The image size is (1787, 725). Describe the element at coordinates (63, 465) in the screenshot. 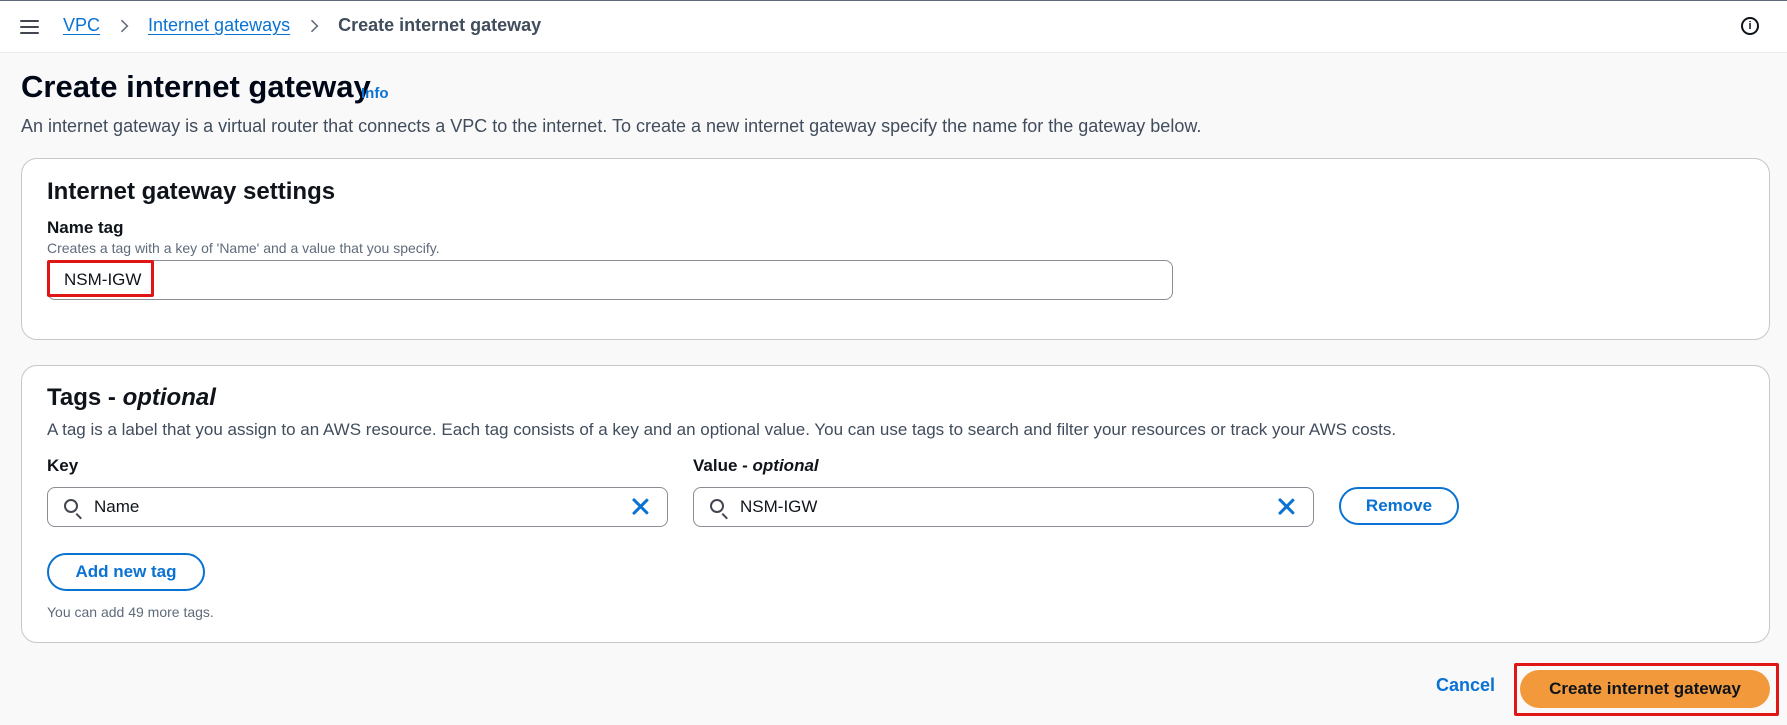

I see `key-label: Key` at that location.